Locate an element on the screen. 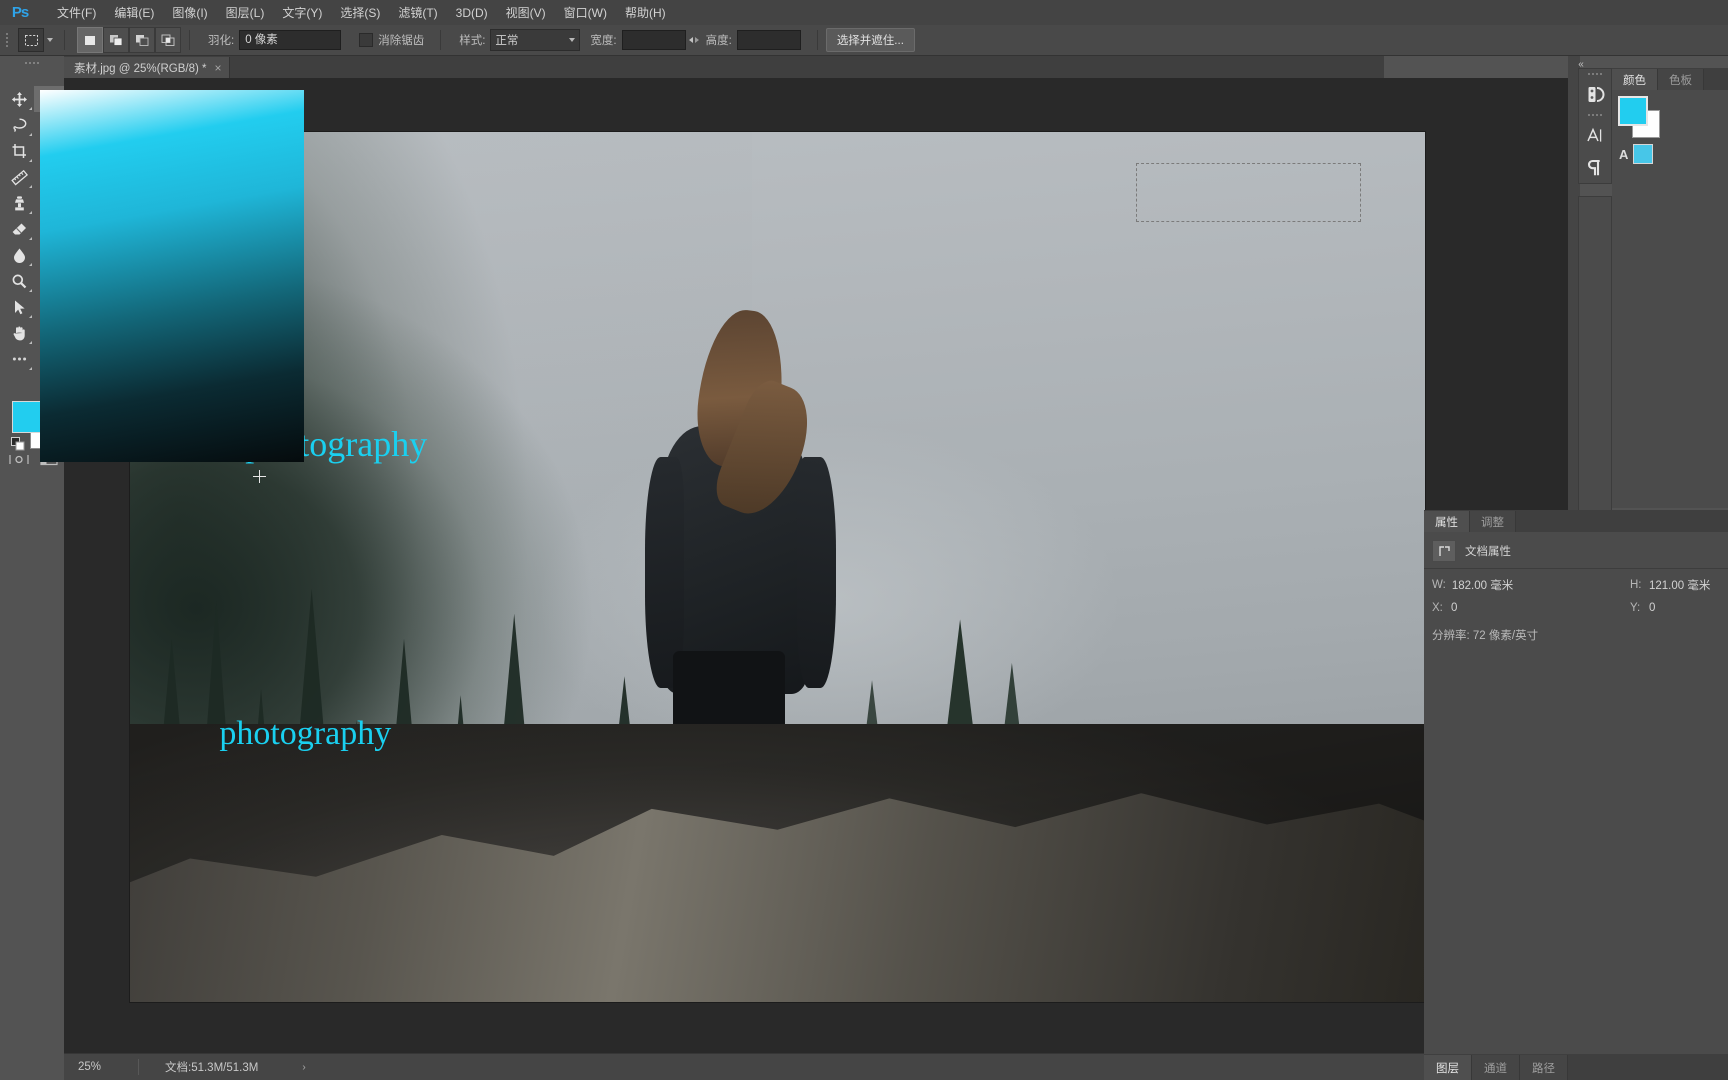  move-tool is located at coordinates (19, 99).